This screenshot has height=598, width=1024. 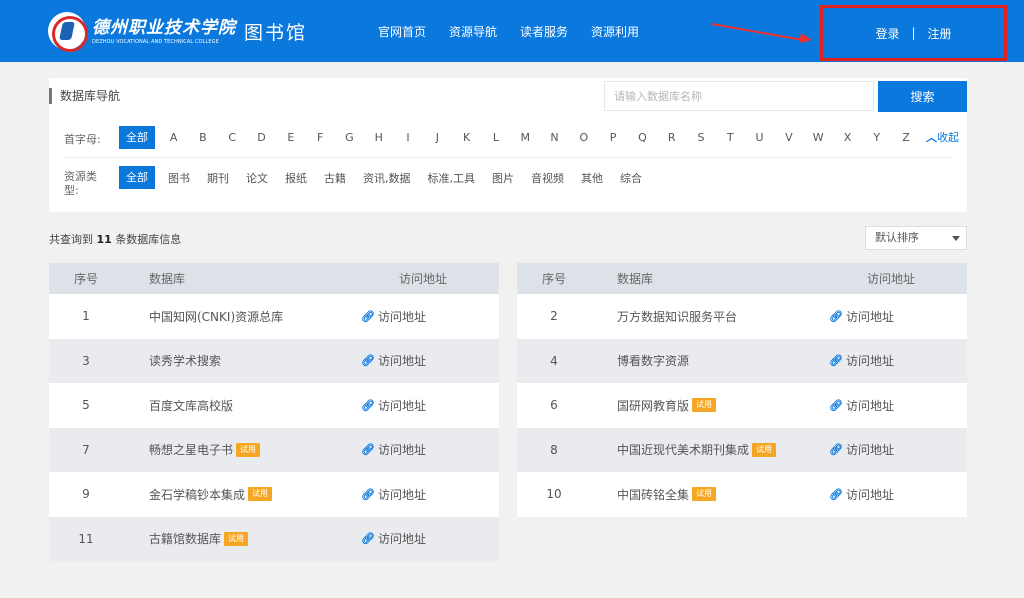 I want to click on sort-select: 默认排序, so click(x=916, y=238).